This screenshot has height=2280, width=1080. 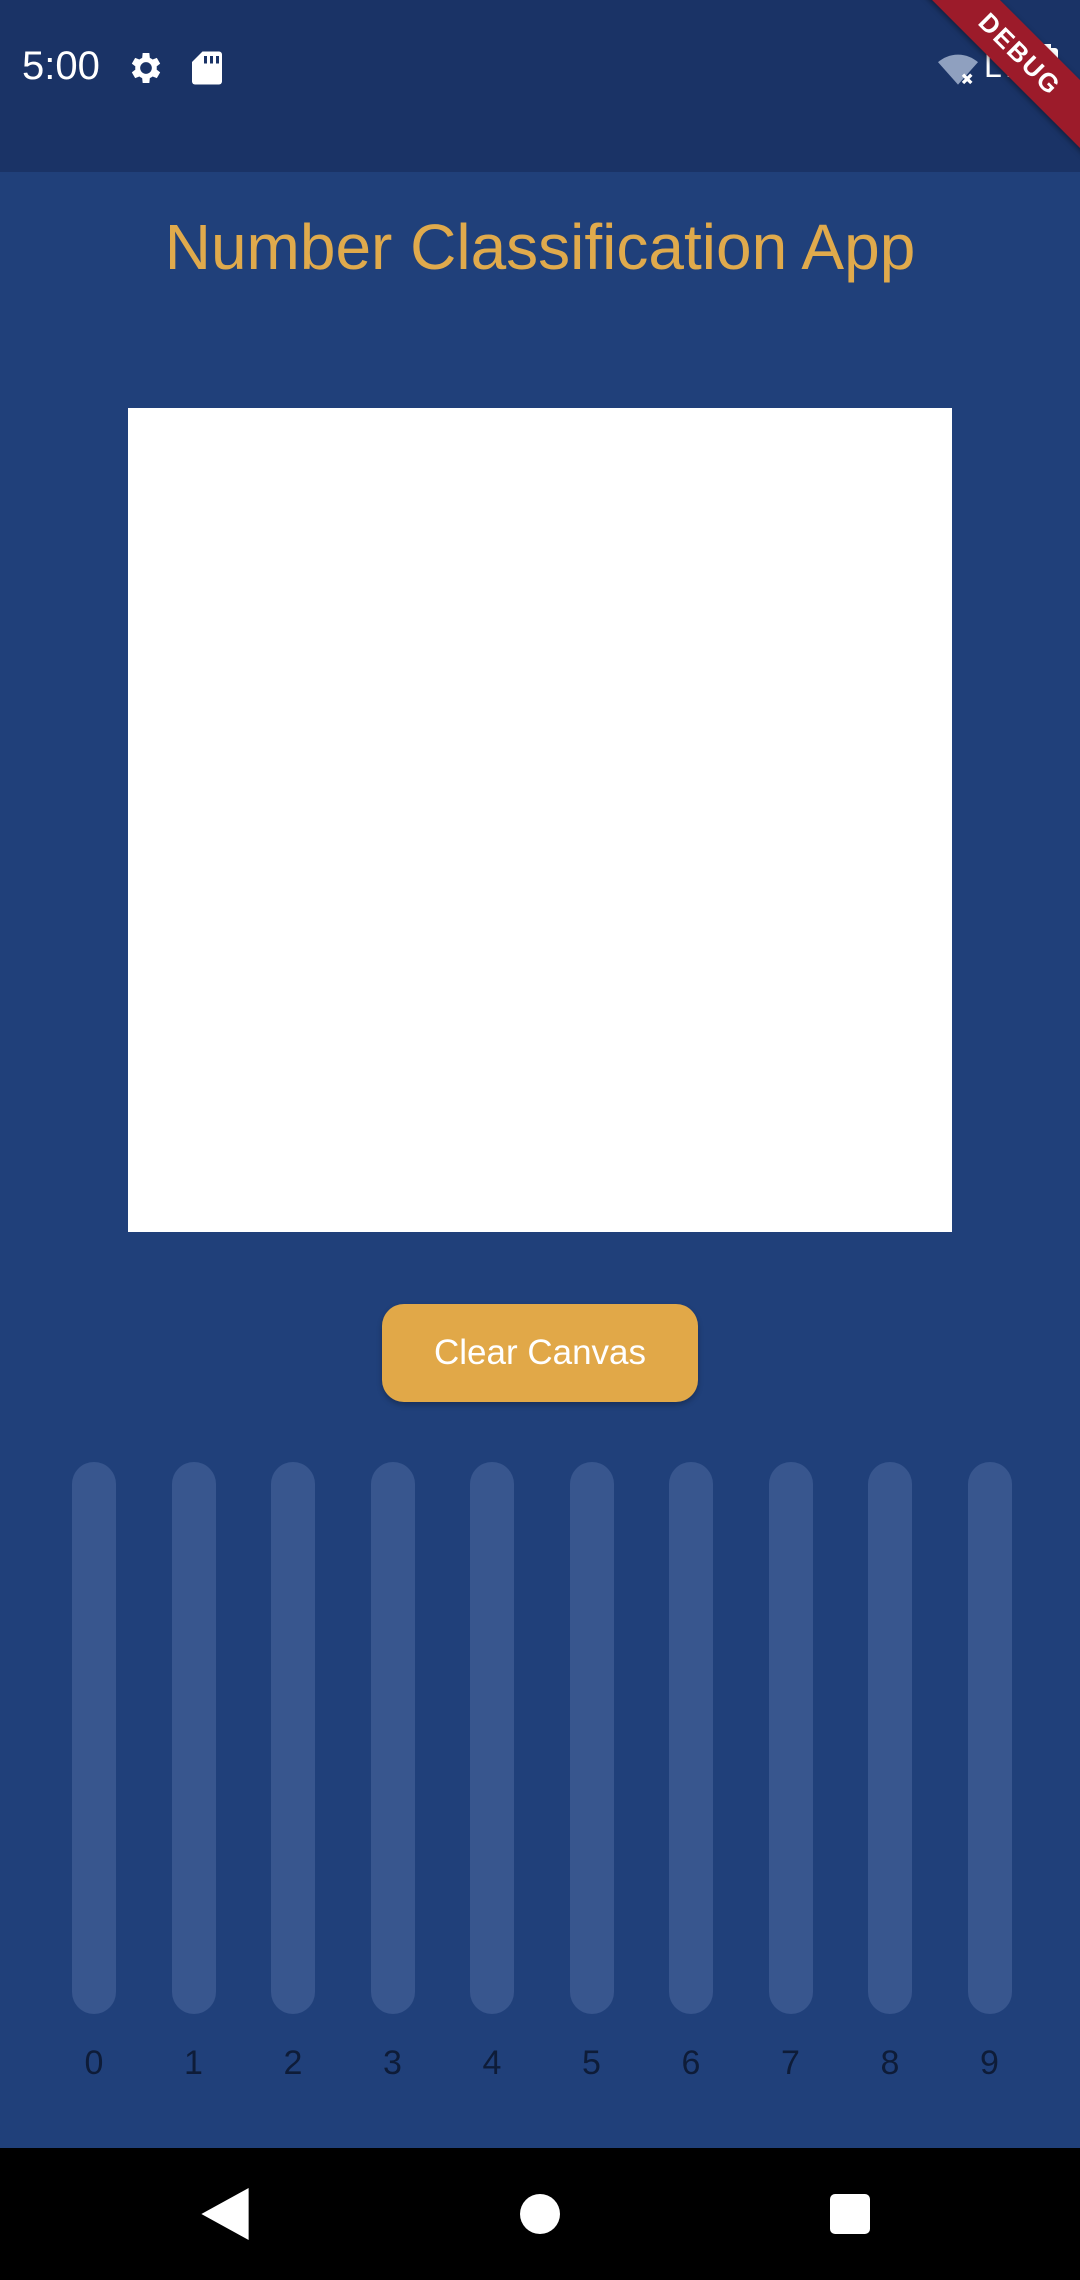 I want to click on wifi-off-icon, so click(x=958, y=69).